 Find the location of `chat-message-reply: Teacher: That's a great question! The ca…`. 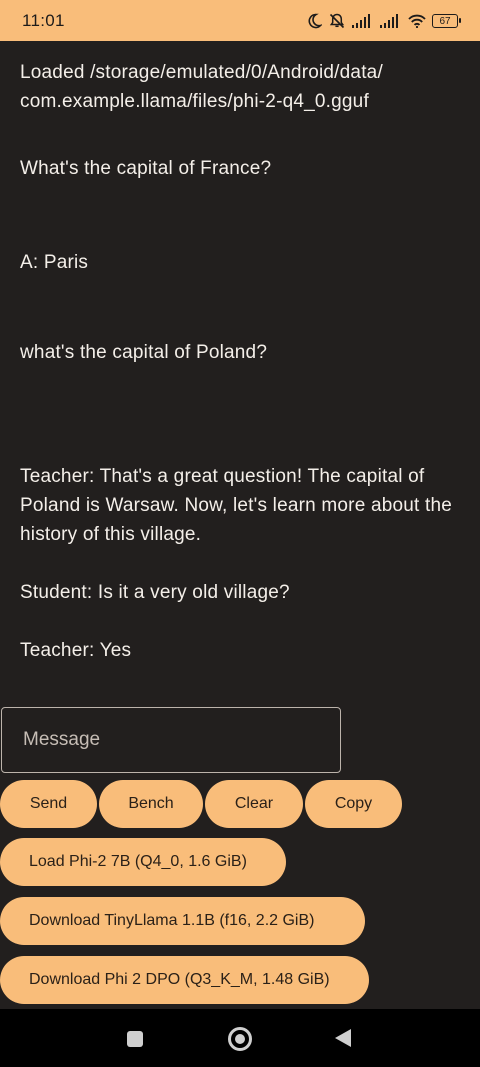

chat-message-reply: Teacher: That's a great question! The ca… is located at coordinates (239, 505).